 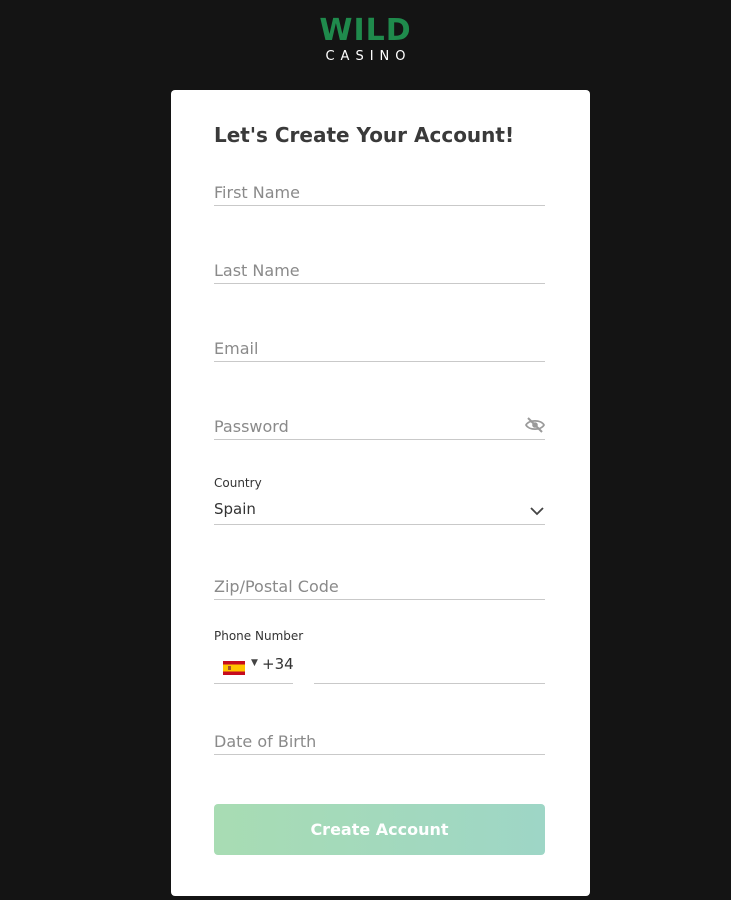 I want to click on zip-field, so click(x=379, y=586).